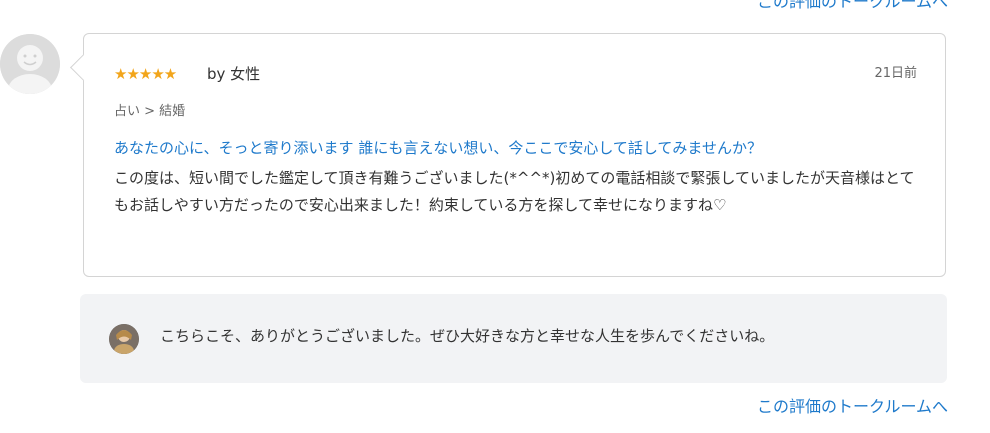 The image size is (990, 433). Describe the element at coordinates (83, 67) in the screenshot. I see `speech-pointer` at that location.